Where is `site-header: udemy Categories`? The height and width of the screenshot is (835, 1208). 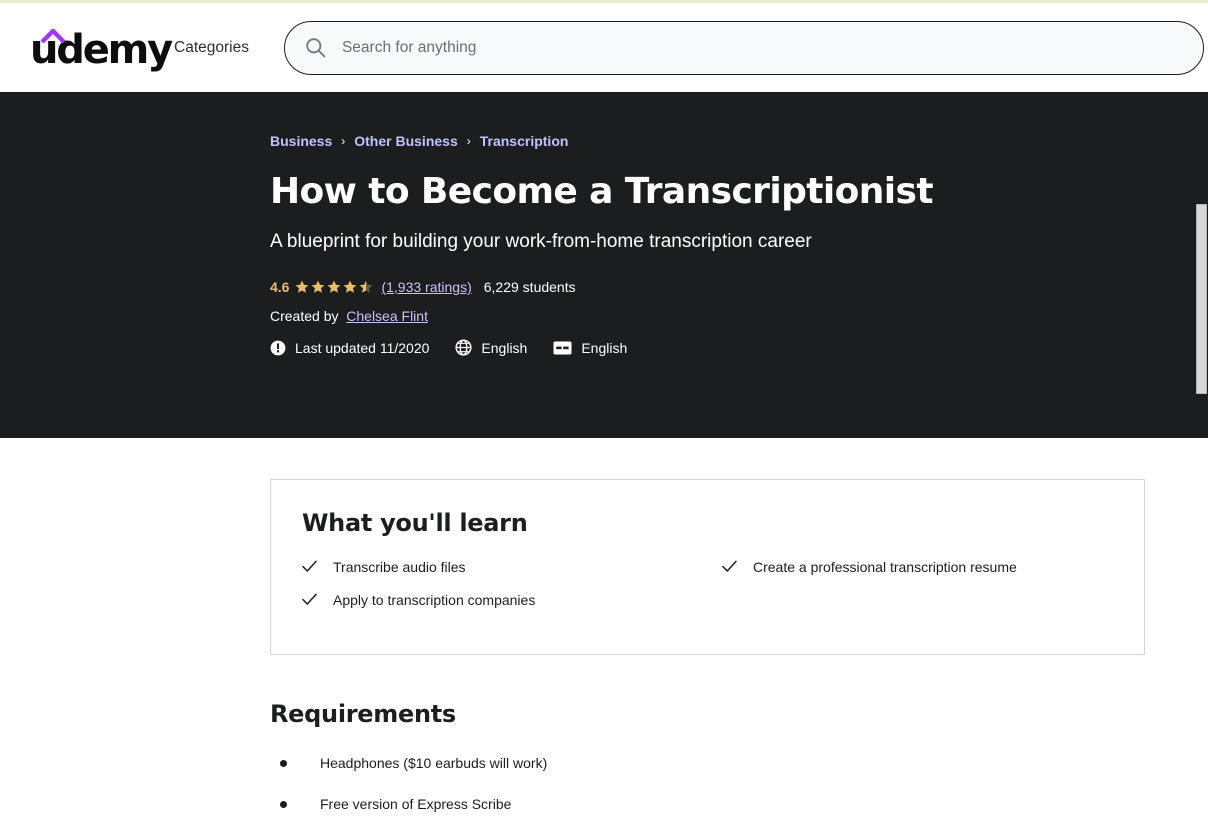
site-header: udemy Categories is located at coordinates (604, 47).